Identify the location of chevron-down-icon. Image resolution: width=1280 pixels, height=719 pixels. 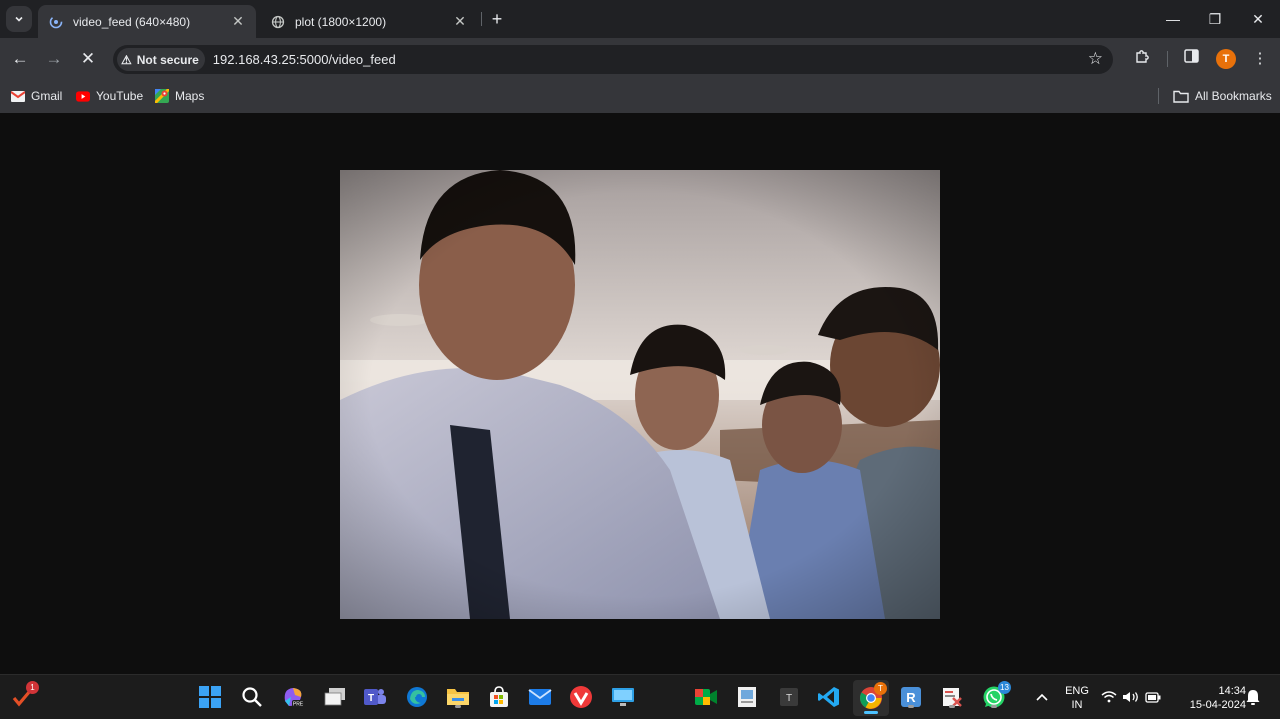
(19, 19).